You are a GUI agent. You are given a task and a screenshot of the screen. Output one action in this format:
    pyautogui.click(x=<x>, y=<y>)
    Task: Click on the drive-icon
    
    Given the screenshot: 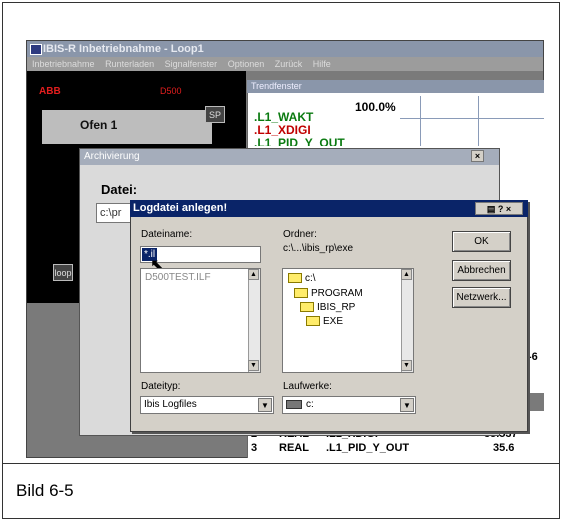 What is the action you would take?
    pyautogui.click(x=294, y=404)
    